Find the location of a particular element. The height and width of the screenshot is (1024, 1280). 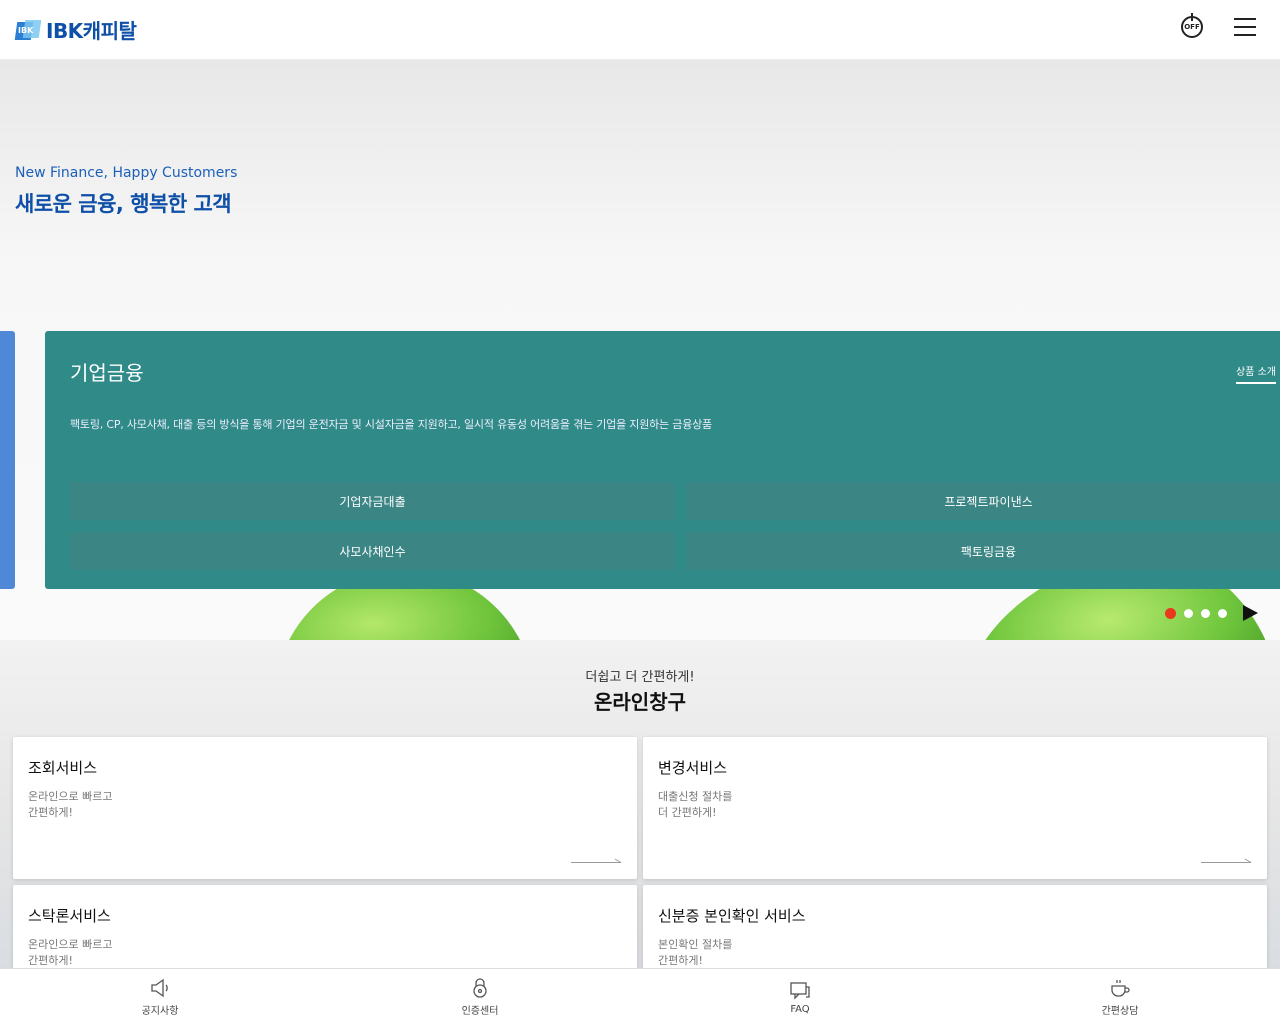

nav-label: 인증센터 is located at coordinates (480, 1011).